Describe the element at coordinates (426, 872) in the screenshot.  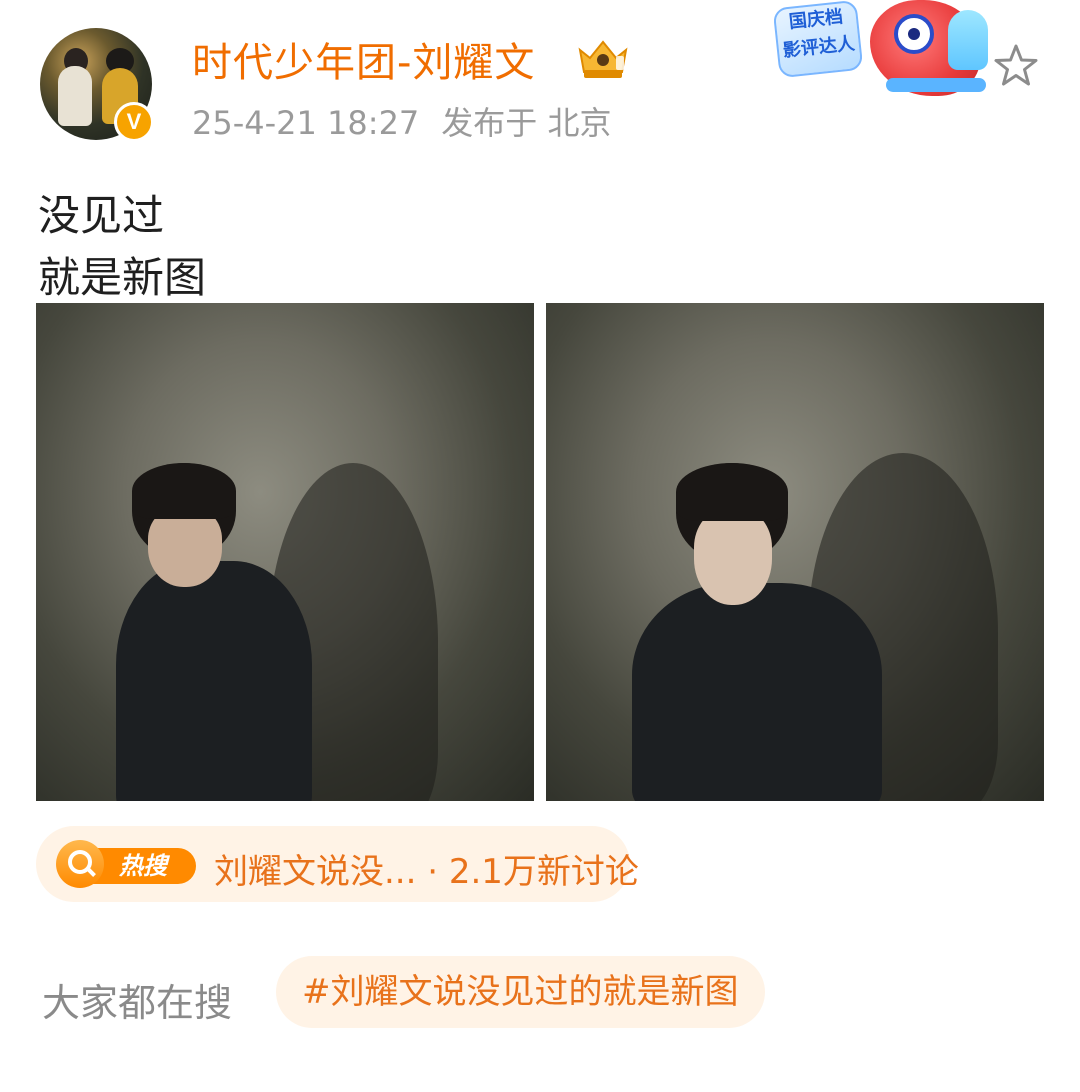
I see `hot-search-text: 刘耀文说没... · 2.1万新讨论` at that location.